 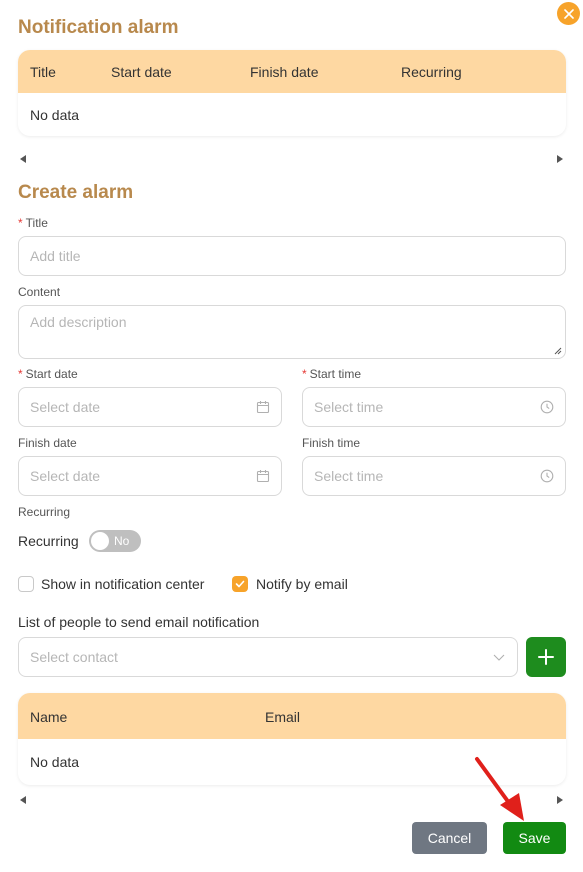 I want to click on finish-time-label: Finish time, so click(x=331, y=443).